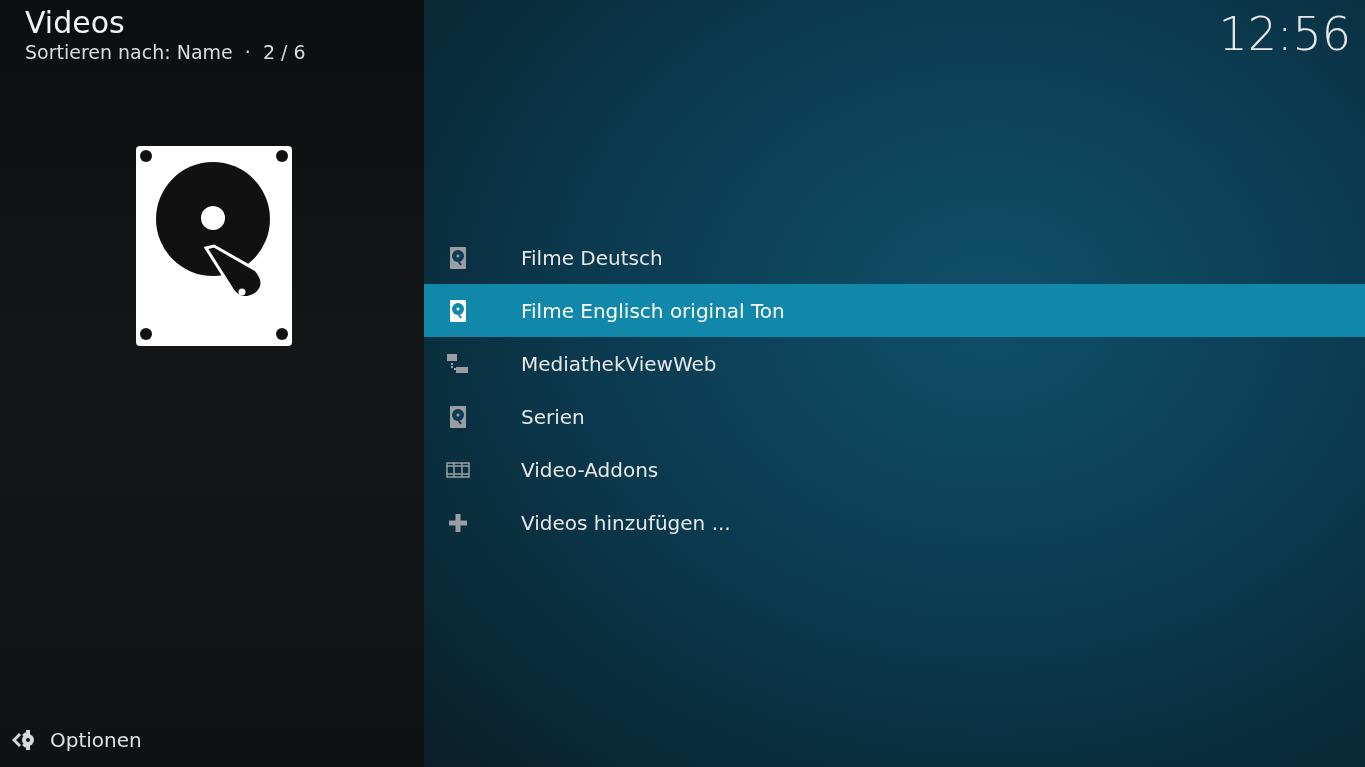 The width and height of the screenshot is (1365, 767). I want to click on list-item: MediathekViewWeb, so click(894, 363).